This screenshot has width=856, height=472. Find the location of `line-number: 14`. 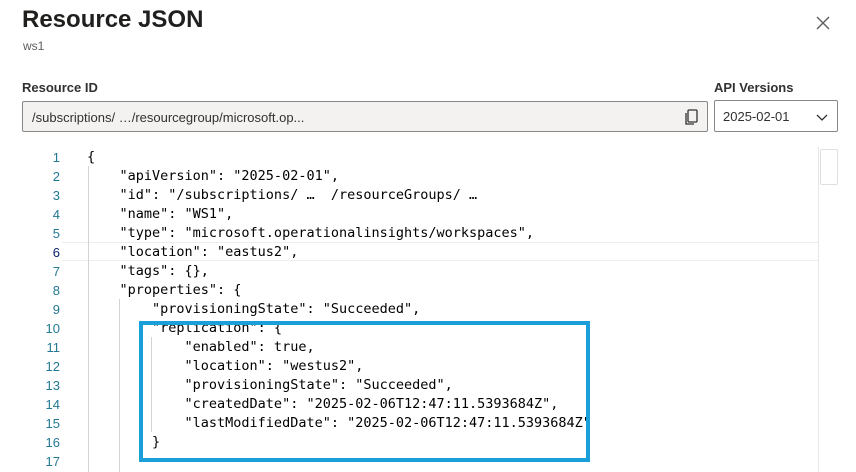

line-number: 14 is located at coordinates (52, 404).